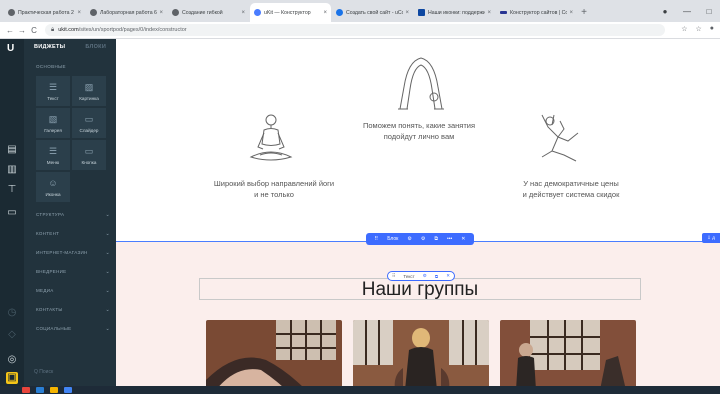 The width and height of the screenshot is (720, 394). I want to click on extension-icon: ☆, so click(684, 29).